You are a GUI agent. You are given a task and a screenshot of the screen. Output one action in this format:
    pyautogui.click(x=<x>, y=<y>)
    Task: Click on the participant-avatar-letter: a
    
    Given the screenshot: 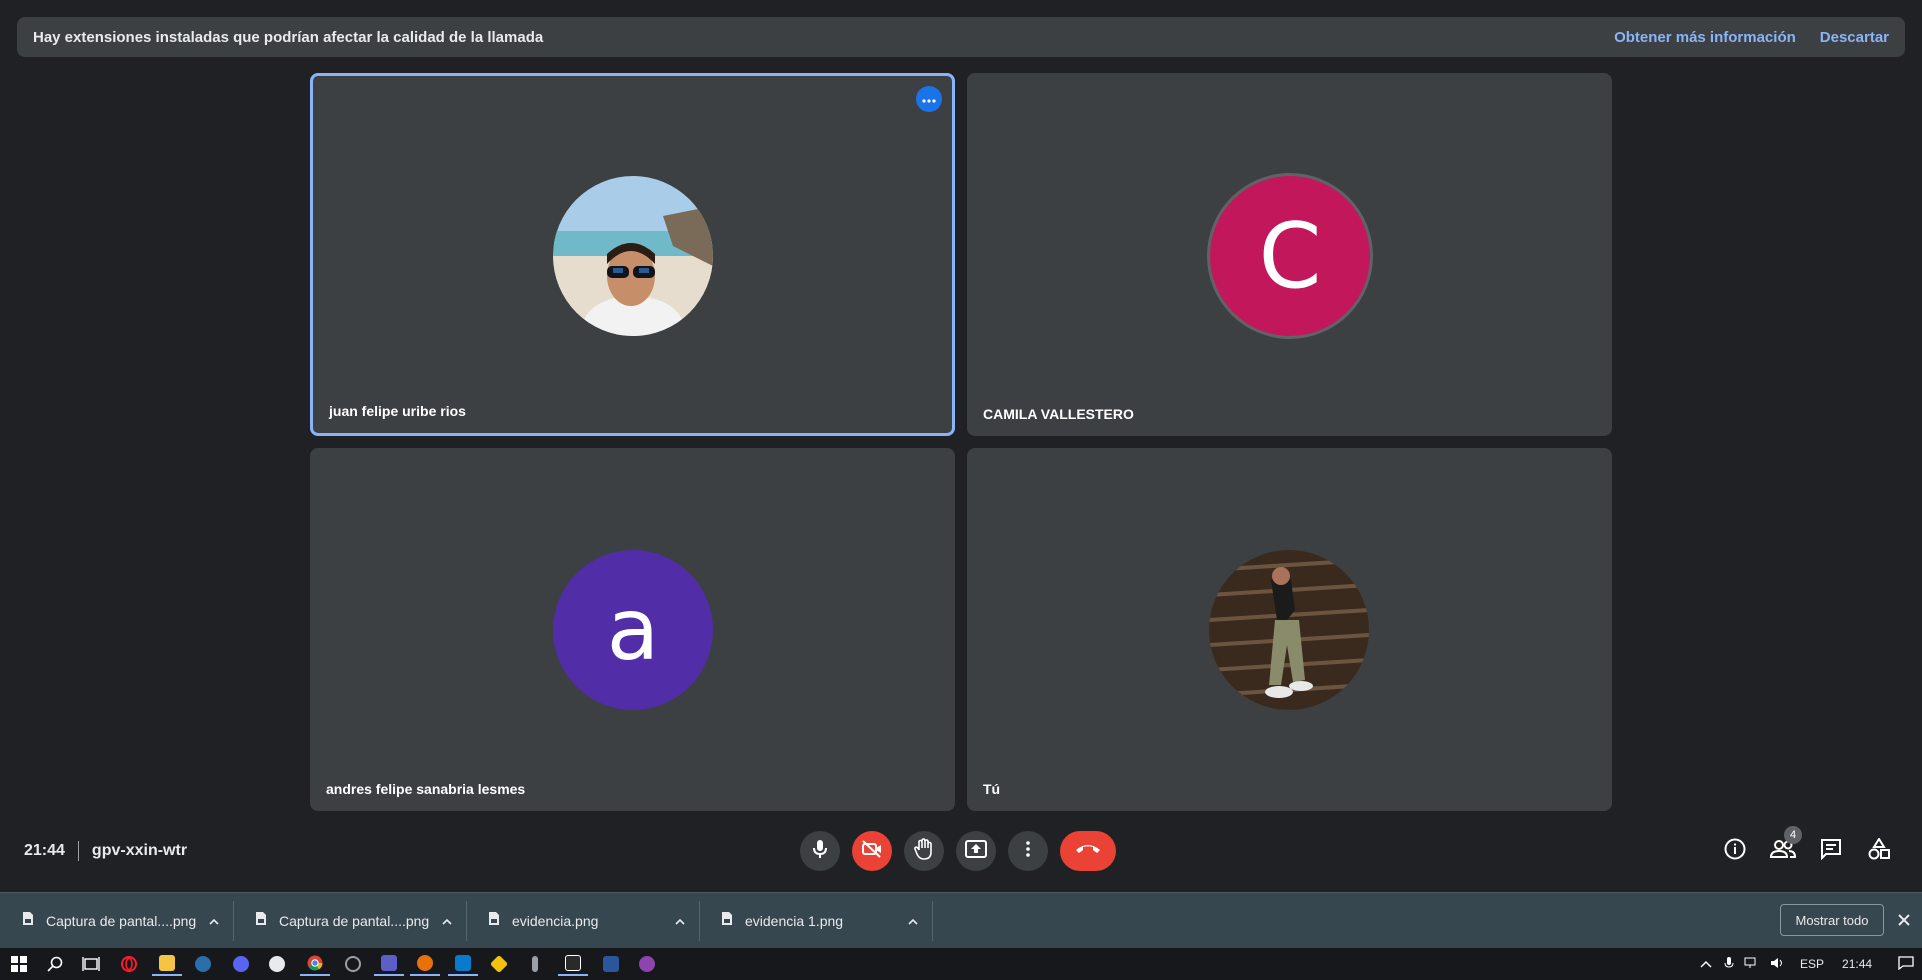 What is the action you would take?
    pyautogui.click(x=633, y=630)
    